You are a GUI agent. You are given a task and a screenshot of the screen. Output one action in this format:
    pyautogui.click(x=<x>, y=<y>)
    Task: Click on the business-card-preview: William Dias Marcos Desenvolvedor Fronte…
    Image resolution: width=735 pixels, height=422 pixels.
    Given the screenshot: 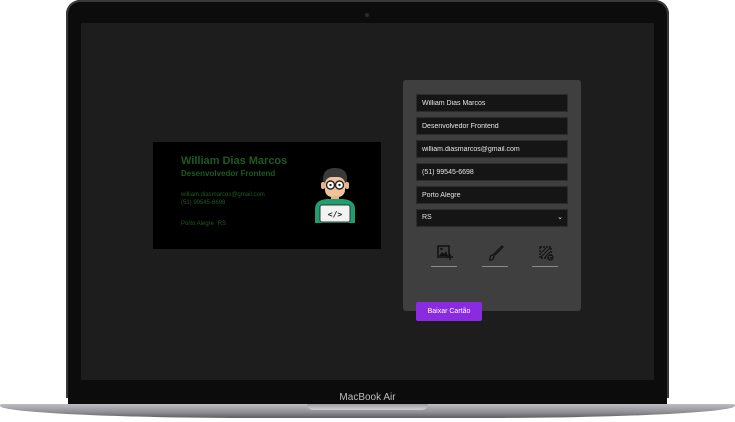 What is the action you would take?
    pyautogui.click(x=267, y=195)
    